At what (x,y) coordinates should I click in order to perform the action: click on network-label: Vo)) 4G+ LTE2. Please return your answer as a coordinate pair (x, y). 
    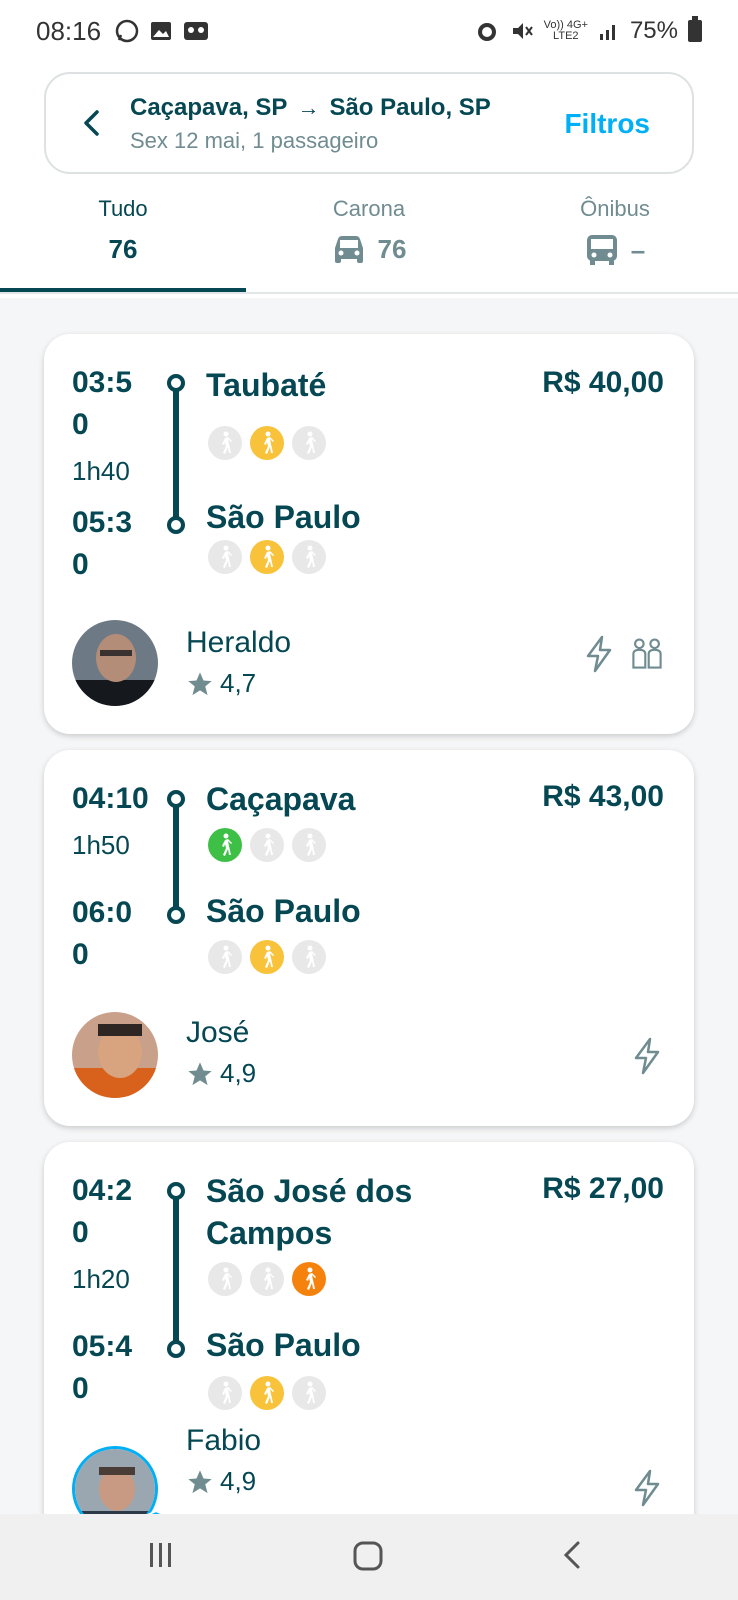
    Looking at the image, I should click on (565, 30).